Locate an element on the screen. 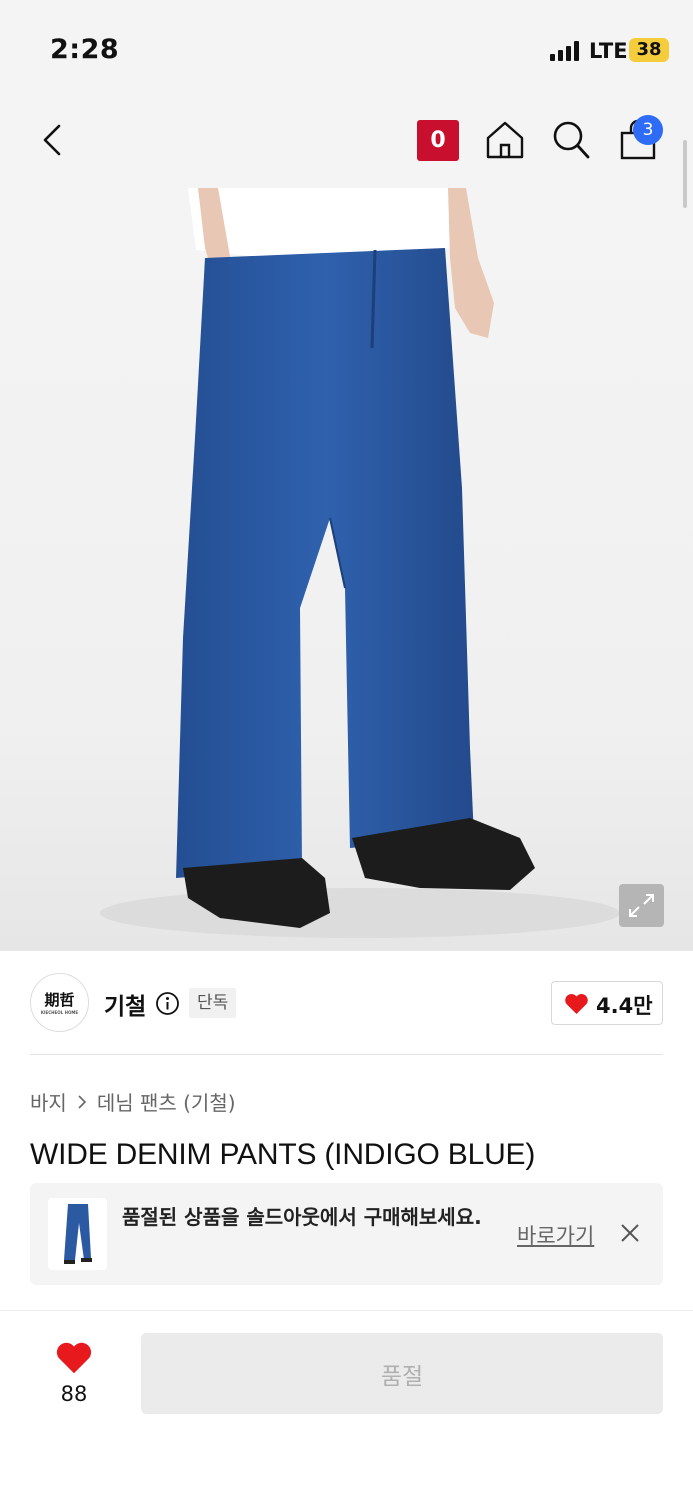 The width and height of the screenshot is (693, 1500). network-label: LTE is located at coordinates (608, 51).